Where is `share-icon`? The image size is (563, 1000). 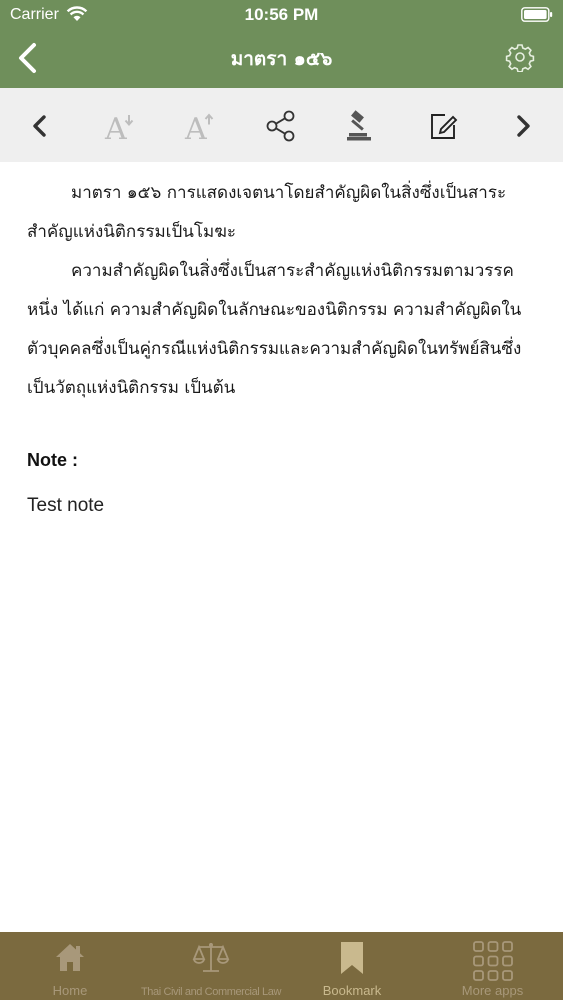
share-icon is located at coordinates (280, 126).